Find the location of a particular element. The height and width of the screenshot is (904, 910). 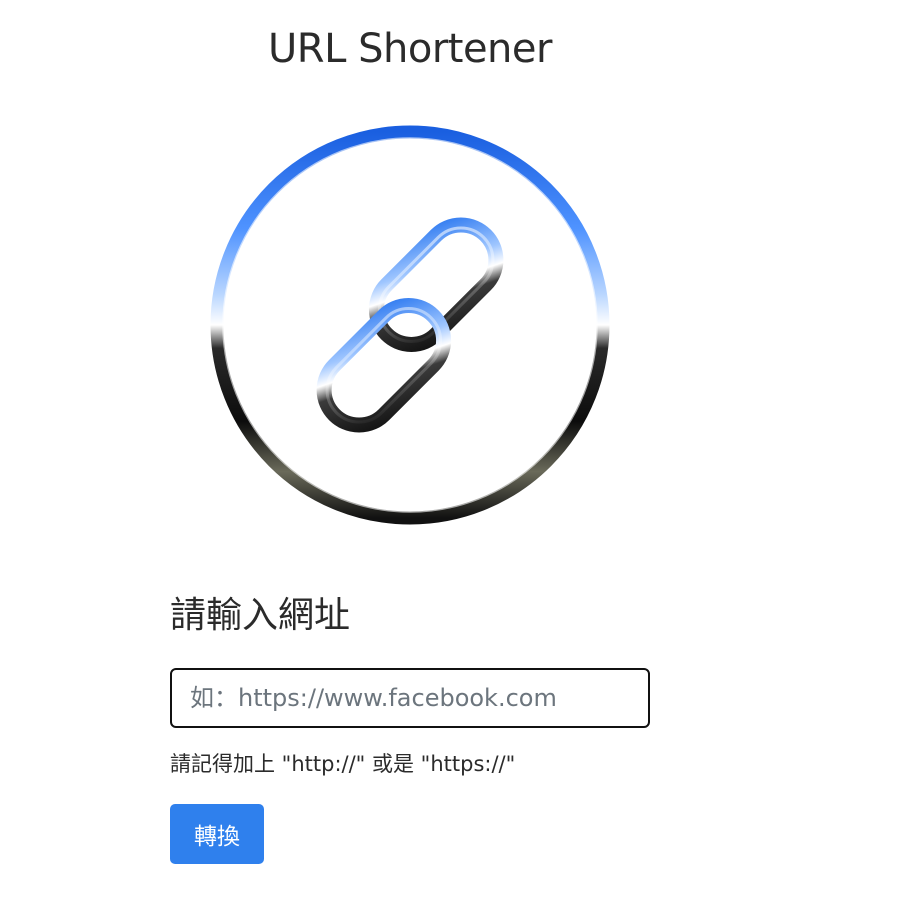

convert-button: 轉換 is located at coordinates (217, 834).